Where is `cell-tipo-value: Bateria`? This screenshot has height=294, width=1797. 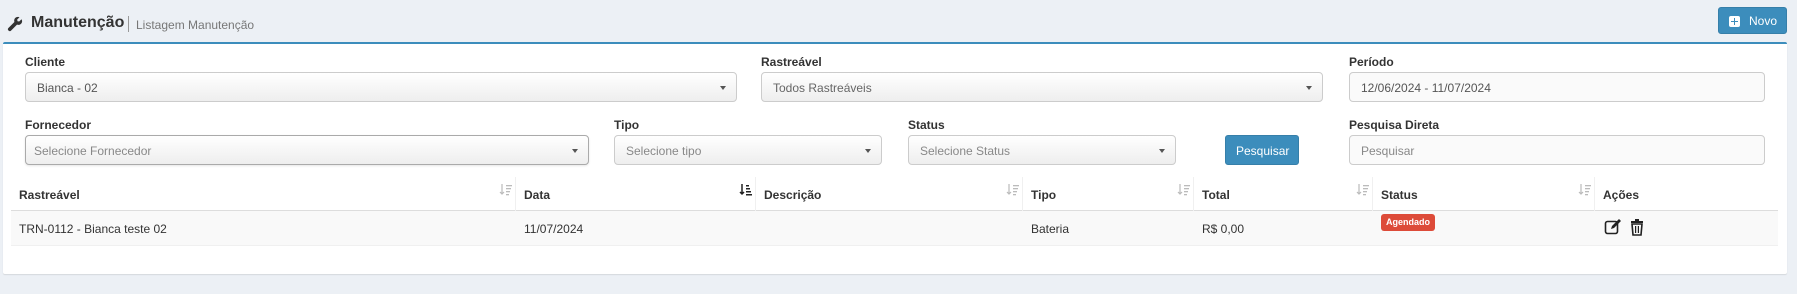 cell-tipo-value: Bateria is located at coordinates (1050, 229).